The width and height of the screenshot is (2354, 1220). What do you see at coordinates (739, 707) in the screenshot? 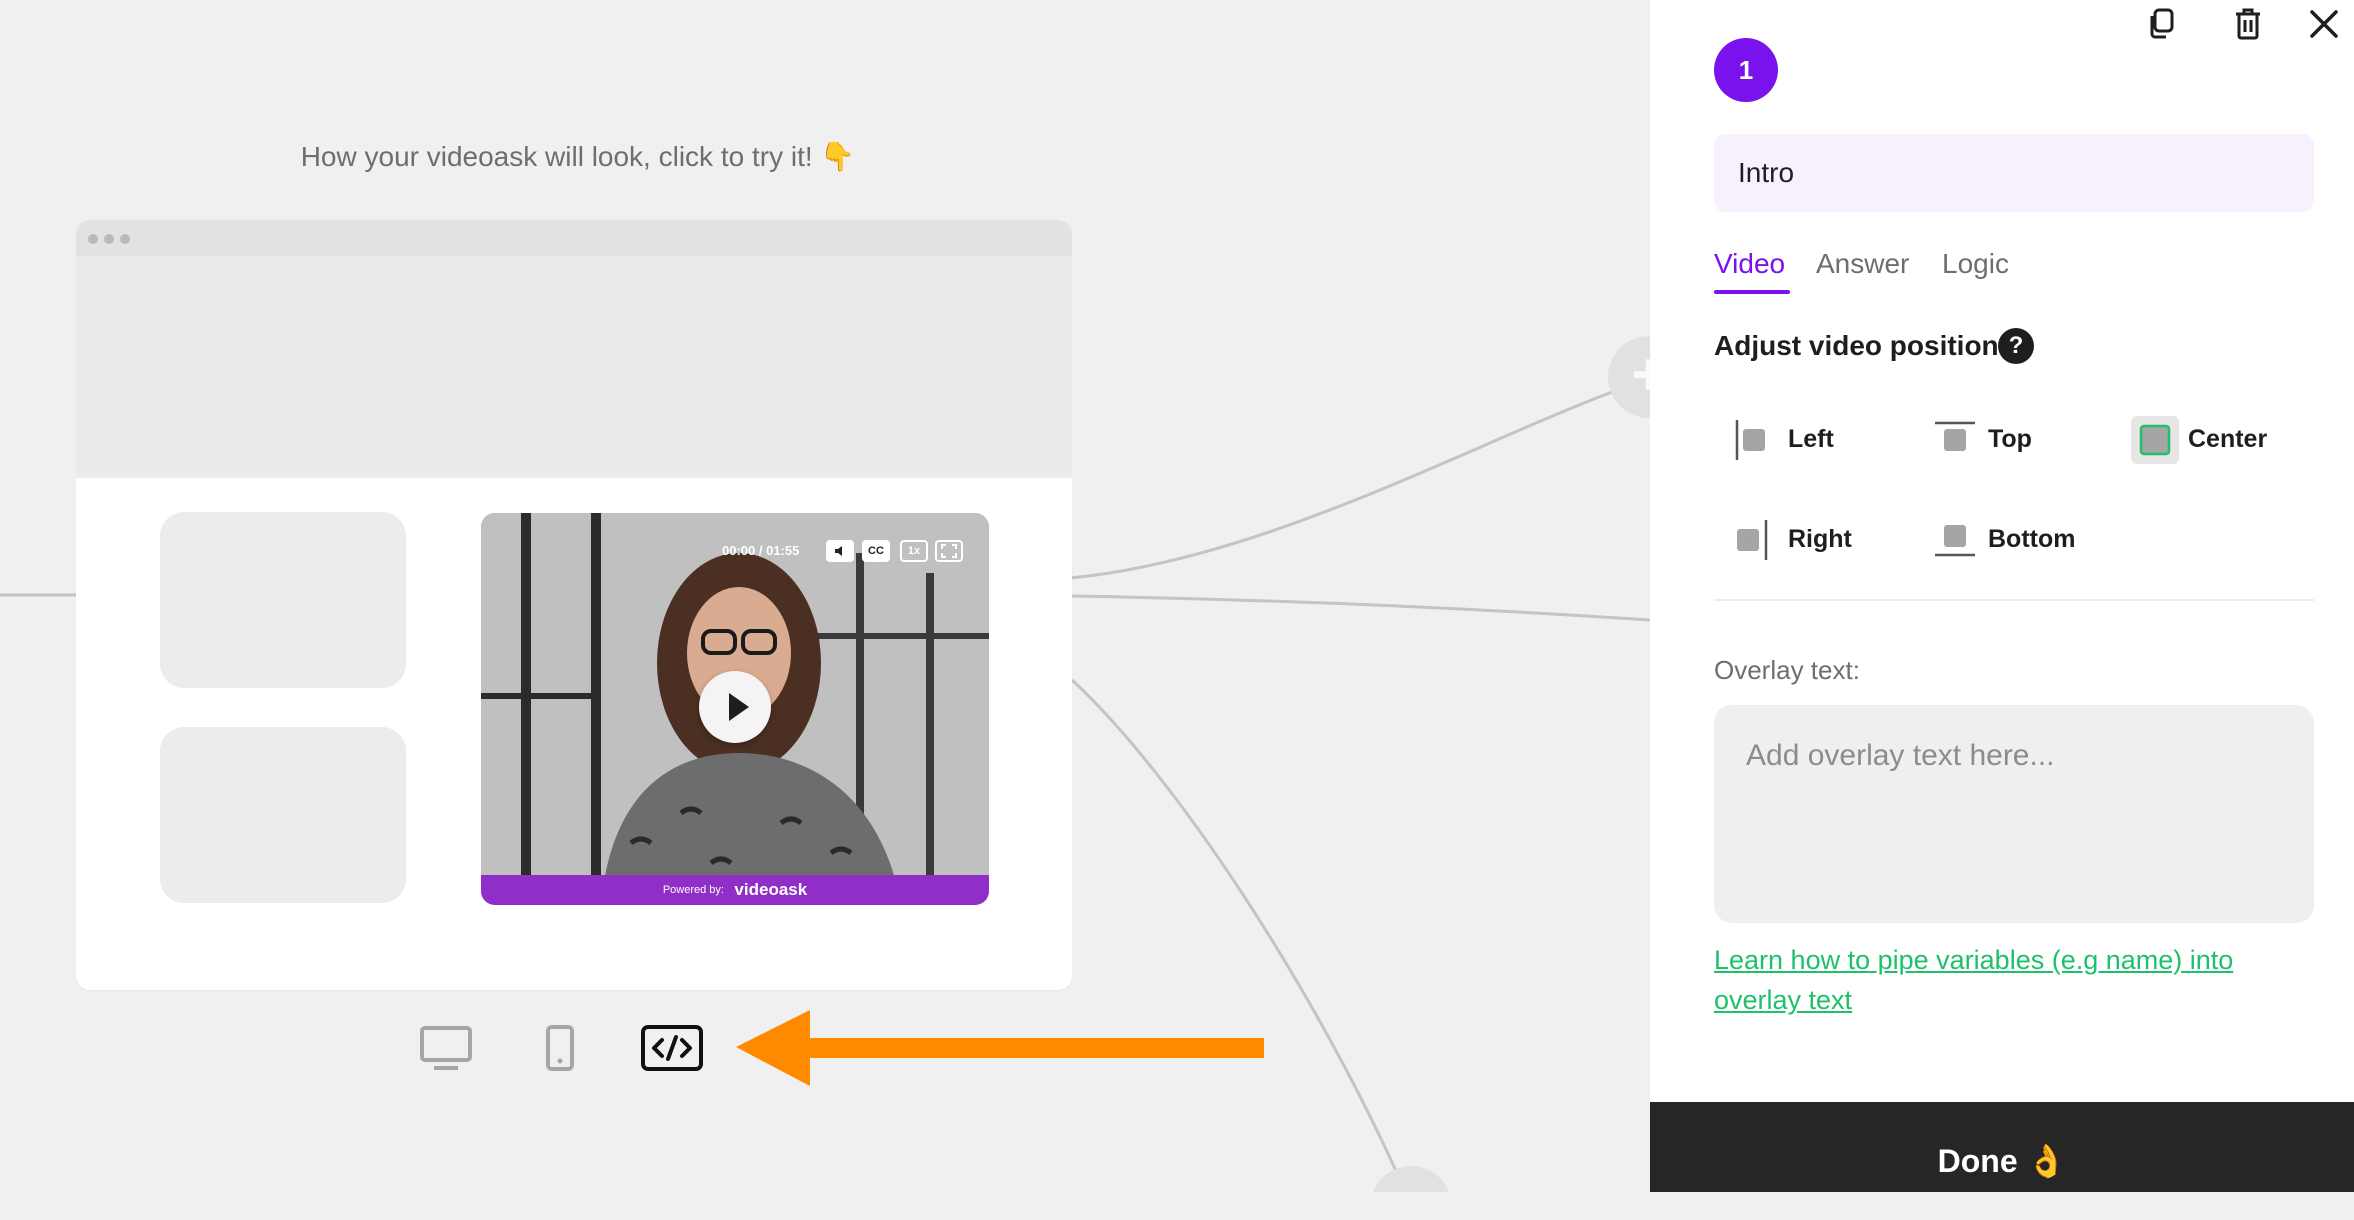
I see `play-icon` at bounding box center [739, 707].